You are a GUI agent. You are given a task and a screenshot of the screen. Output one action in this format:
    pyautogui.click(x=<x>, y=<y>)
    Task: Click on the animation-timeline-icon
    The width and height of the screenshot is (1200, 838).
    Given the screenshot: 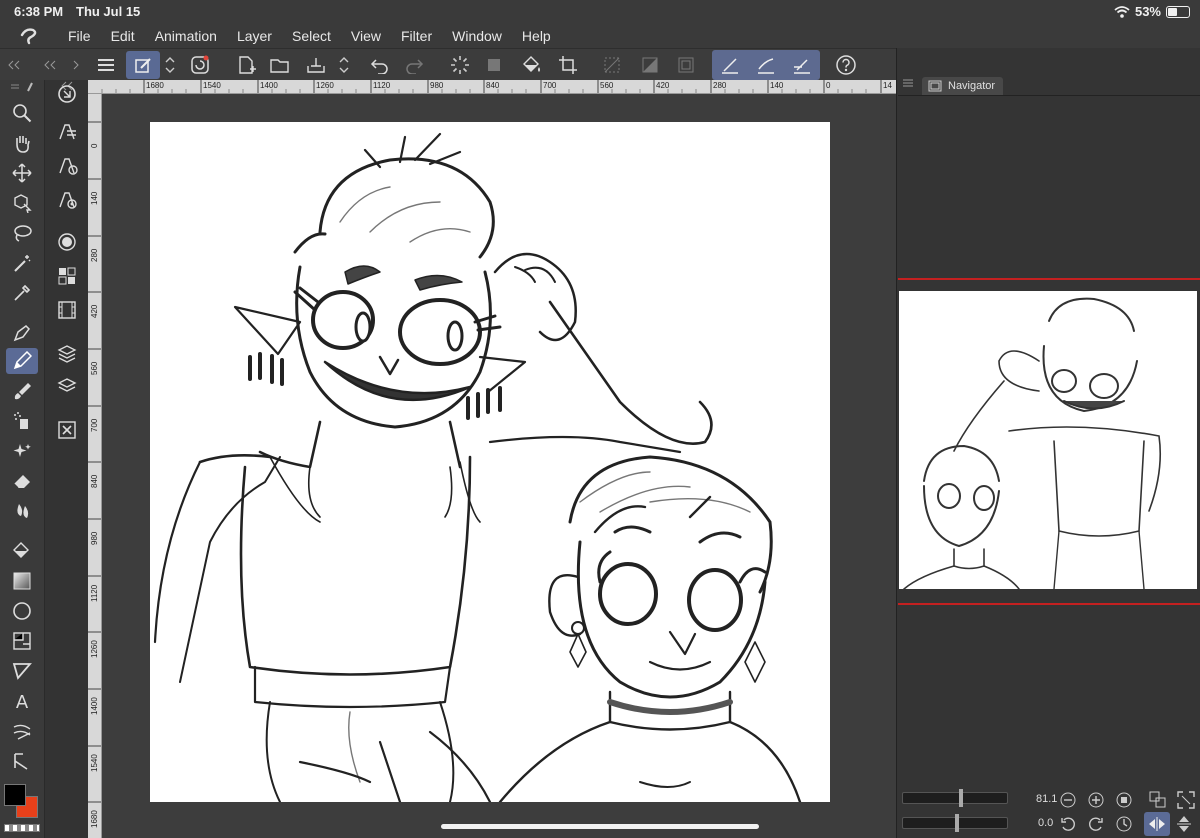 What is the action you would take?
    pyautogui.click(x=67, y=310)
    